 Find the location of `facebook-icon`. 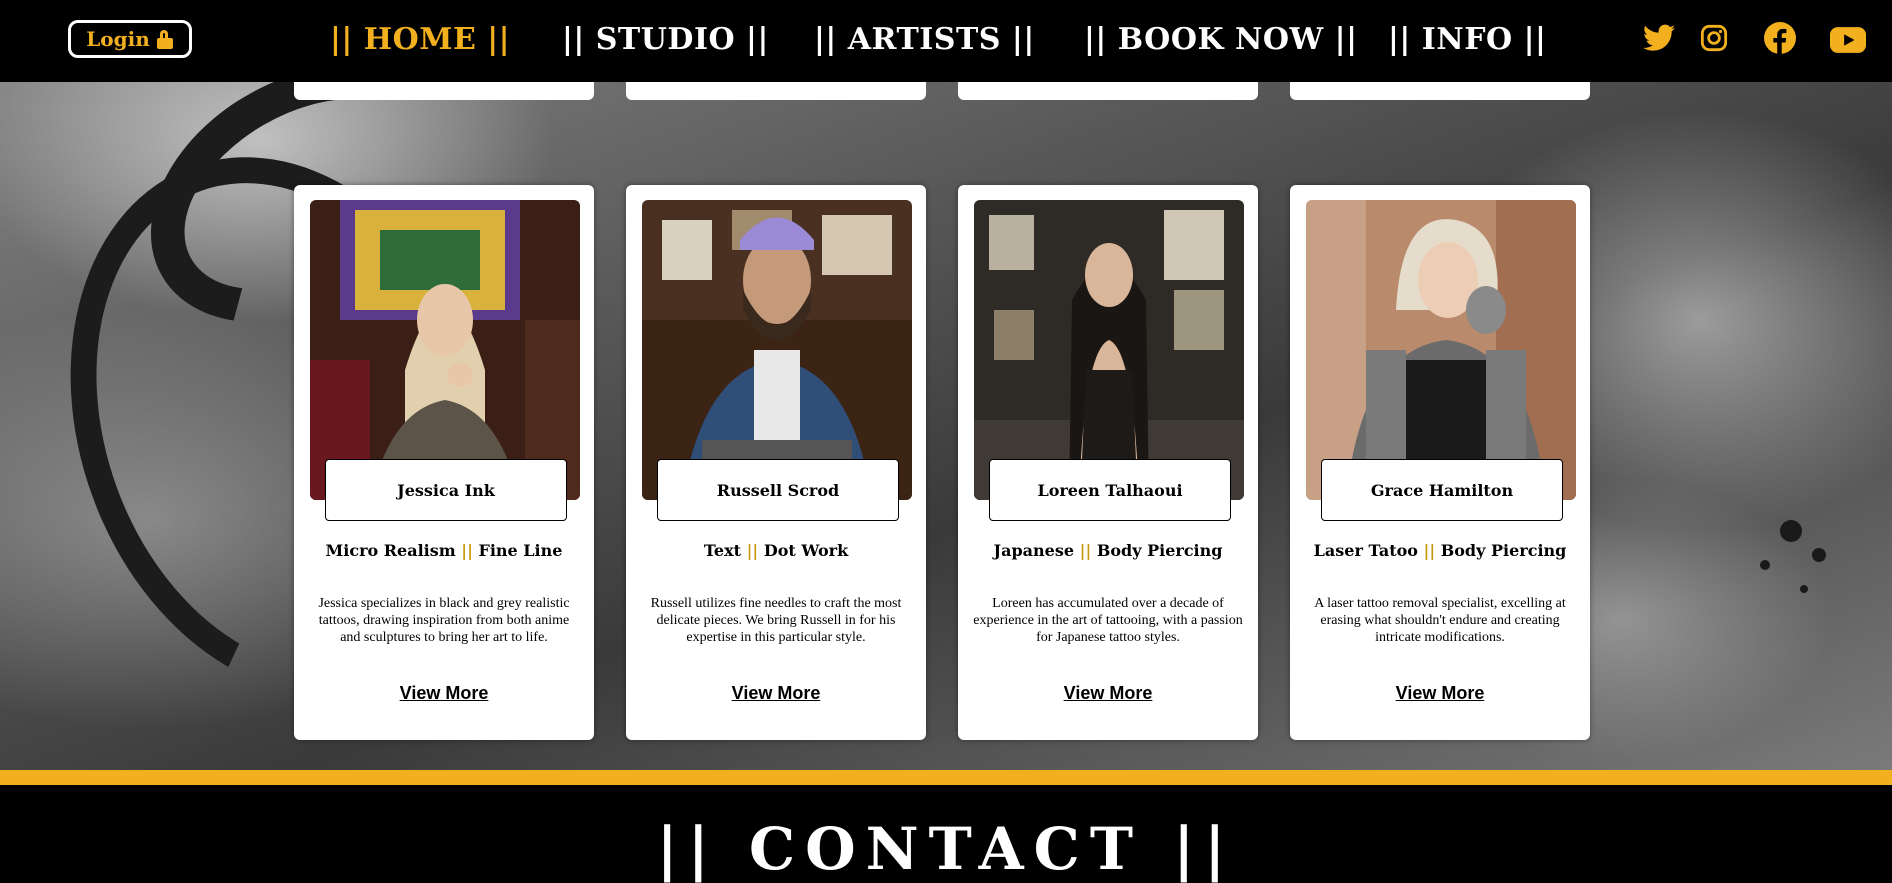

facebook-icon is located at coordinates (1780, 38).